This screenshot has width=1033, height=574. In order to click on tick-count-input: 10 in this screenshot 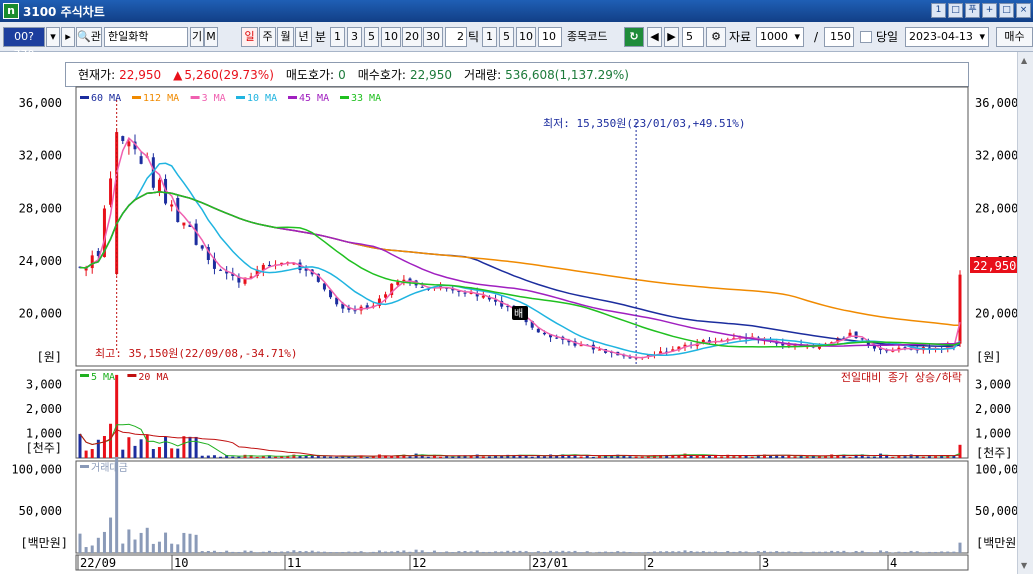, I will do `click(550, 37)`.